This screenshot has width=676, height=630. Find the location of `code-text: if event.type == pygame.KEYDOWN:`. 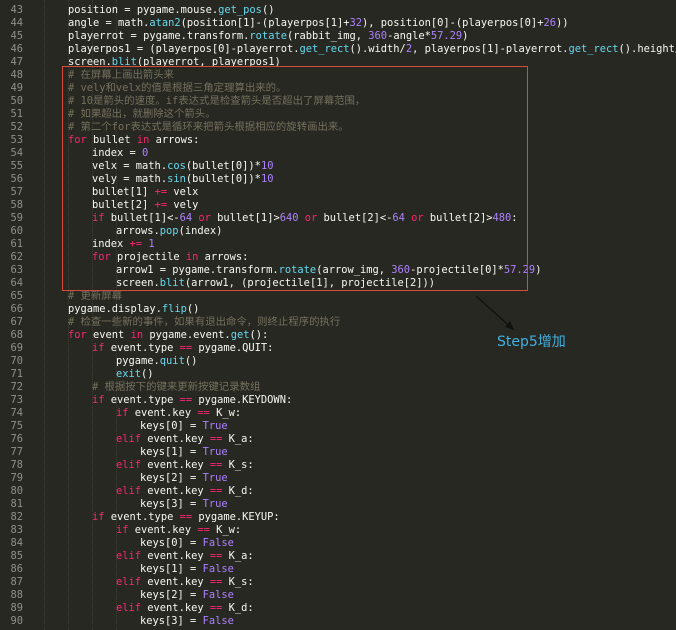

code-text: if event.type == pygame.KEYDOWN: is located at coordinates (192, 400).